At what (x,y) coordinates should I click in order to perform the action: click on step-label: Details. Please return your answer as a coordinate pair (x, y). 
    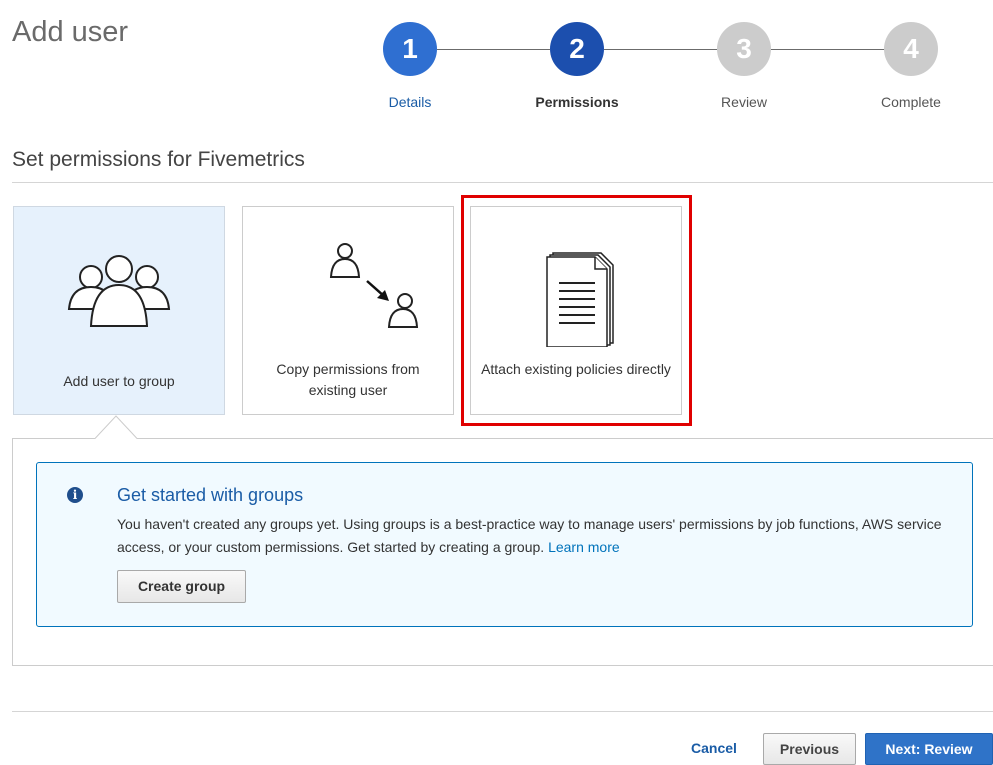
    Looking at the image, I should click on (410, 102).